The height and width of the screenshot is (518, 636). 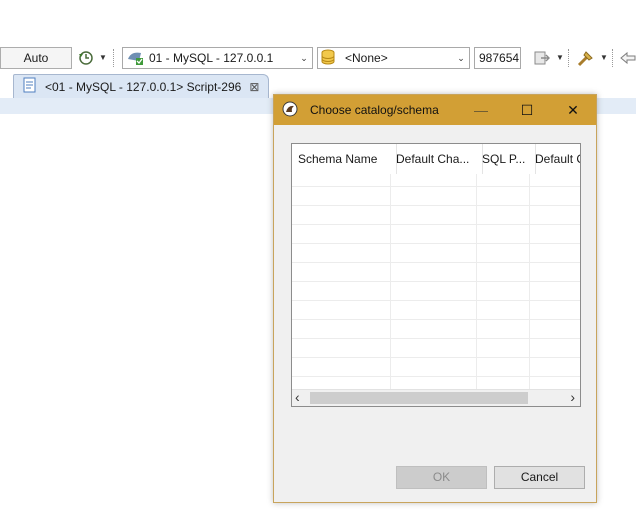 What do you see at coordinates (572, 397) in the screenshot?
I see `scroll-right-icon: ›` at bounding box center [572, 397].